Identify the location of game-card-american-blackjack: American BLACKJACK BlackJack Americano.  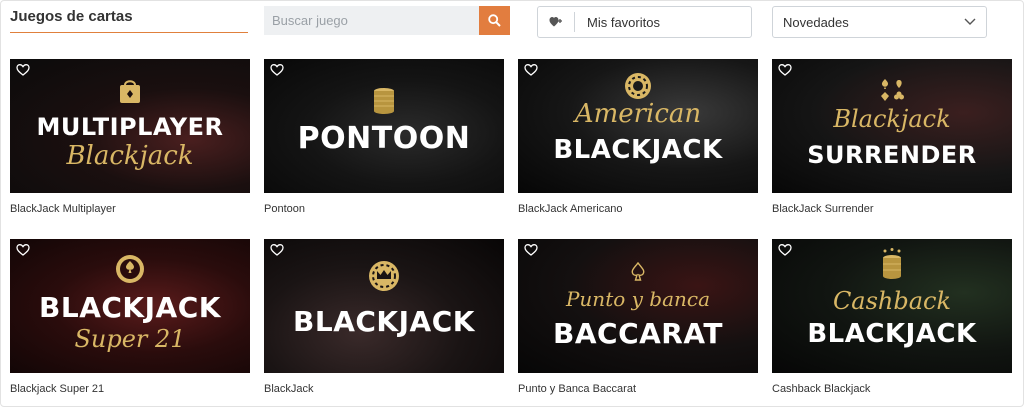
(638, 137).